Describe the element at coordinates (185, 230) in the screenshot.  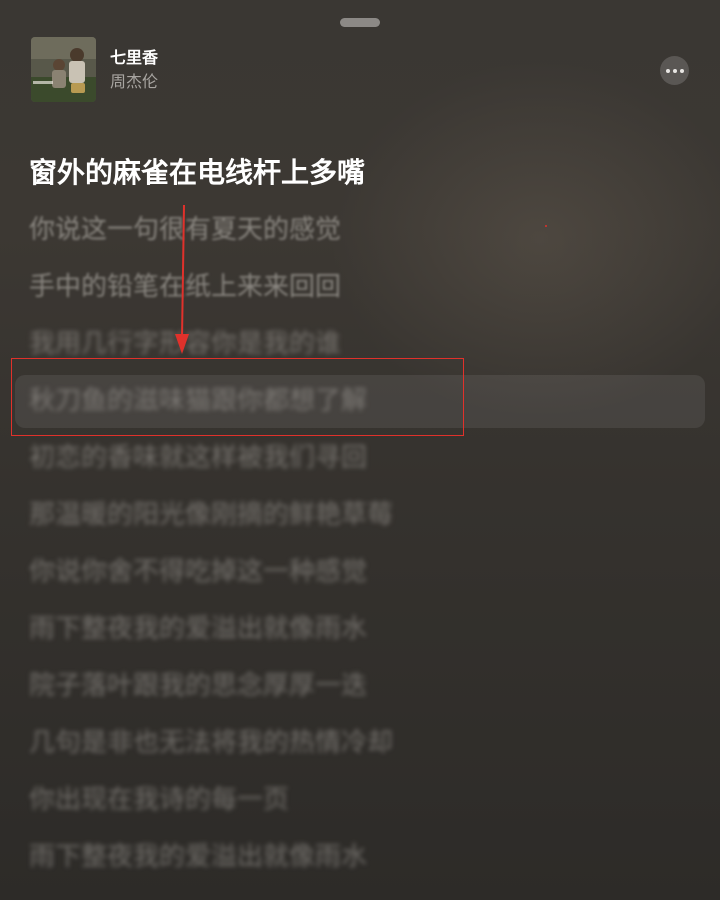
I see `lyric-line: 你说这一句很有夏天的感觉` at that location.